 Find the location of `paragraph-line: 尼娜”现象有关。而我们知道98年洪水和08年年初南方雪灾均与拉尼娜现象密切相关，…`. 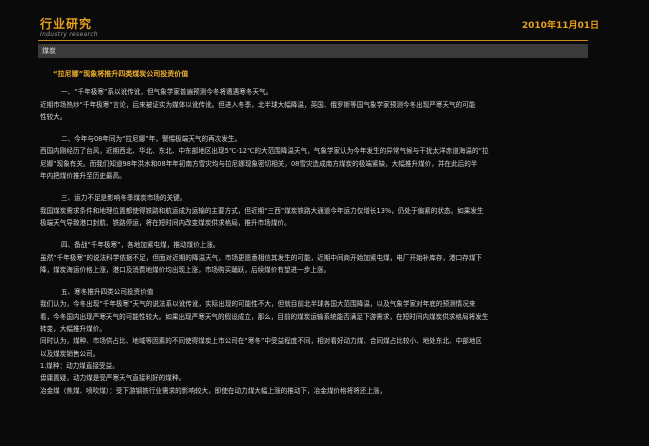

paragraph-line: 尼娜”现象有关。而我们知道98年洪水和08年年初南方雪灾均与拉尼娜现象密切相关，… is located at coordinates (259, 163).